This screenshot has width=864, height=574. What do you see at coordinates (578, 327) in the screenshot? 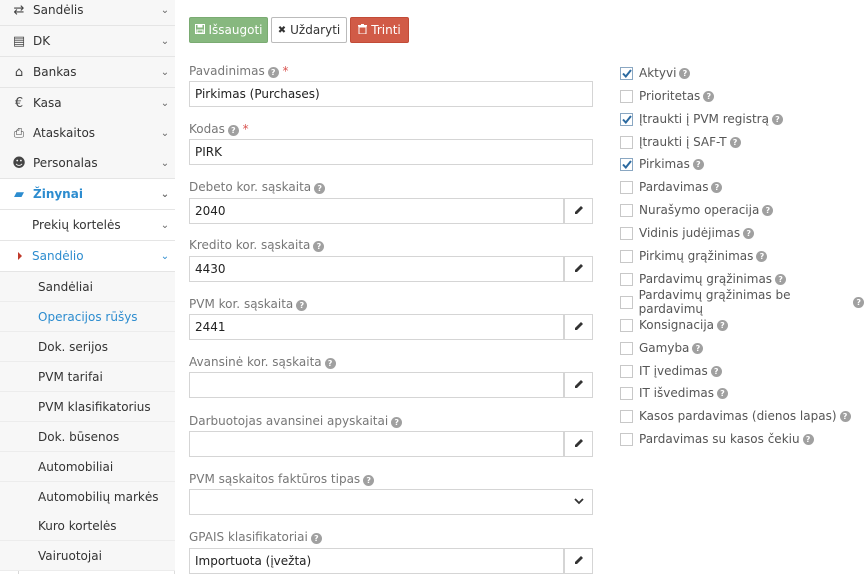
I see `pvm-edit-button` at bounding box center [578, 327].